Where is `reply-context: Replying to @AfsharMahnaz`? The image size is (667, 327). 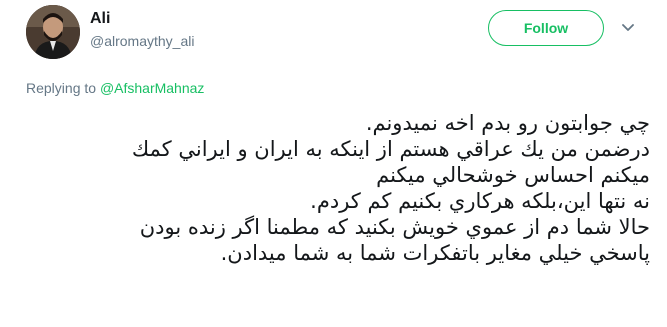 reply-context: Replying to @AfsharMahnaz is located at coordinates (115, 88).